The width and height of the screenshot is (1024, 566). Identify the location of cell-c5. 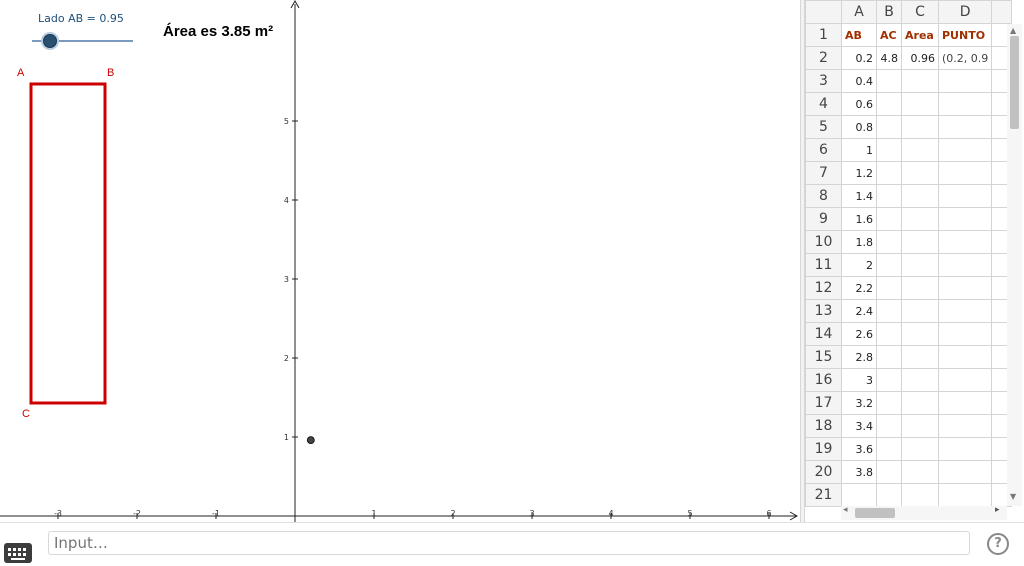
(920, 127).